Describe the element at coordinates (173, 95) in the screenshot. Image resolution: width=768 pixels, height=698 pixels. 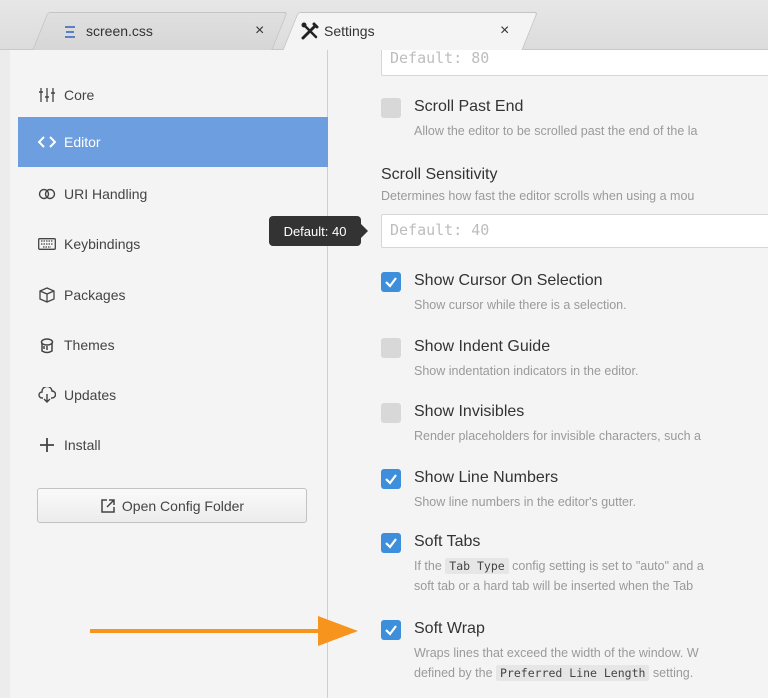
I see `sidebar-item-core: Core` at that location.